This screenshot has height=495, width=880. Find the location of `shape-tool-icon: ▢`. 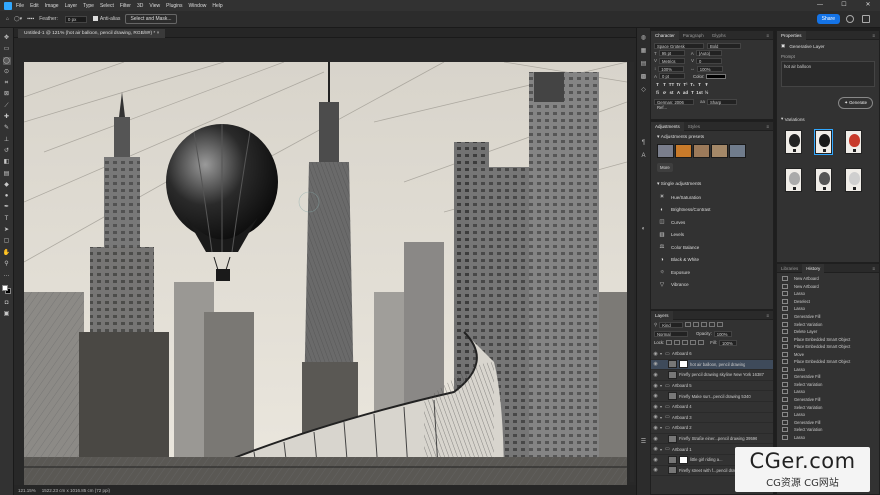

shape-tool-icon: ▢ is located at coordinates (7, 241).